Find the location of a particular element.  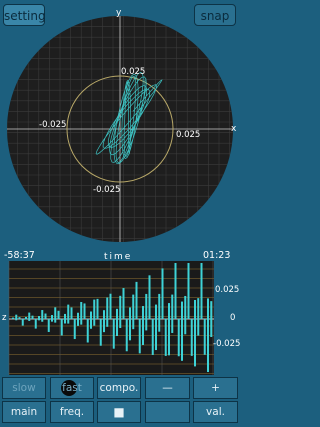

slow-label: slow is located at coordinates (24, 388).